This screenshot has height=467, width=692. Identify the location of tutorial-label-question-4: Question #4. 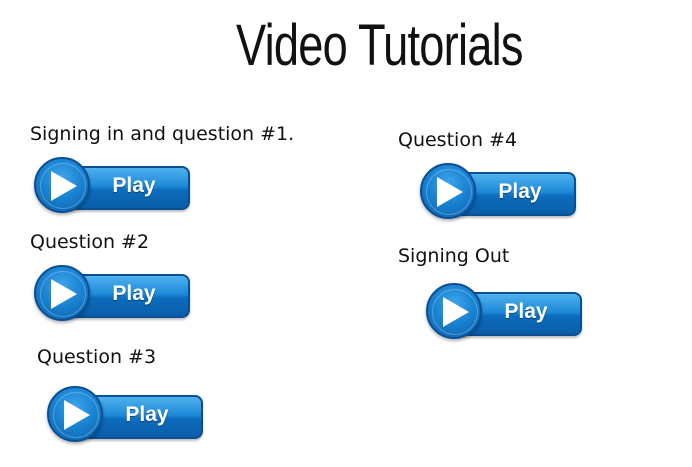
(458, 140).